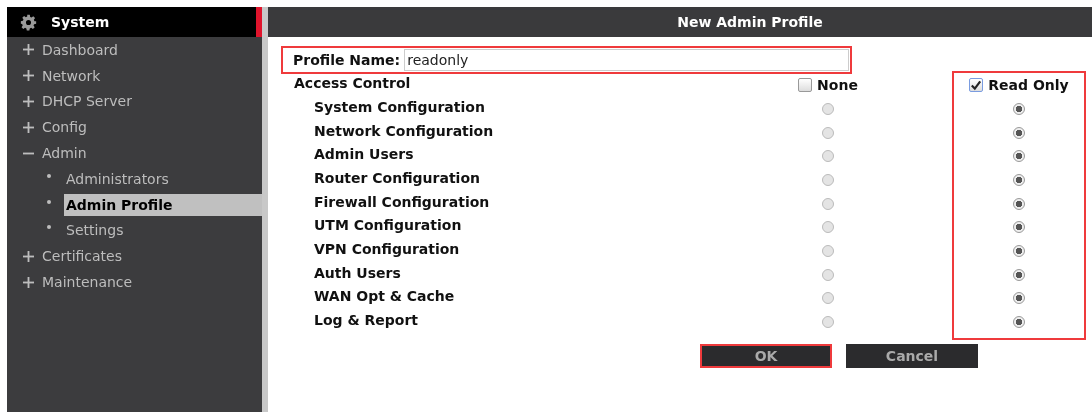 Image resolution: width=1092 pixels, height=412 pixels. Describe the element at coordinates (347, 60) in the screenshot. I see `field-label: Profile Name:` at that location.